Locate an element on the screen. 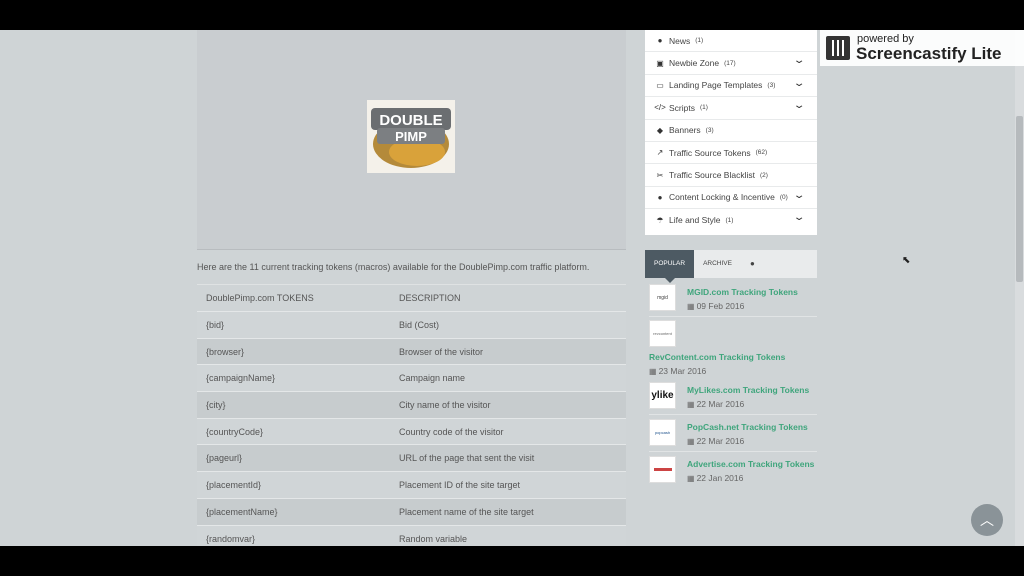 The image size is (1024, 576). logo-text-bottom: PIMP is located at coordinates (411, 136).